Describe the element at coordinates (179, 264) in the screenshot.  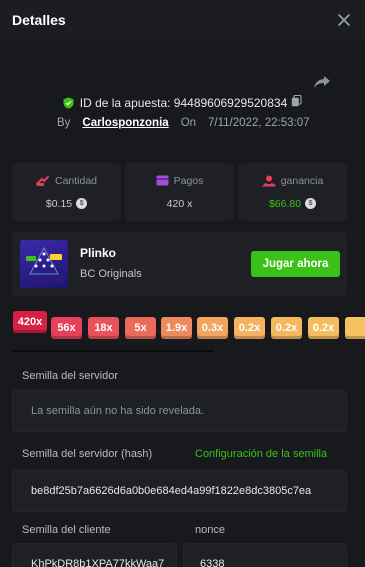
I see `game-card: Plinko BC Originals Jugar ahora` at that location.